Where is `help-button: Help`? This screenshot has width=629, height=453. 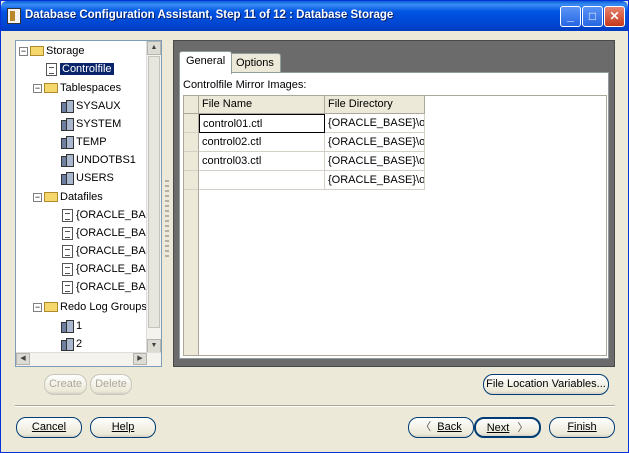 help-button: Help is located at coordinates (123, 427).